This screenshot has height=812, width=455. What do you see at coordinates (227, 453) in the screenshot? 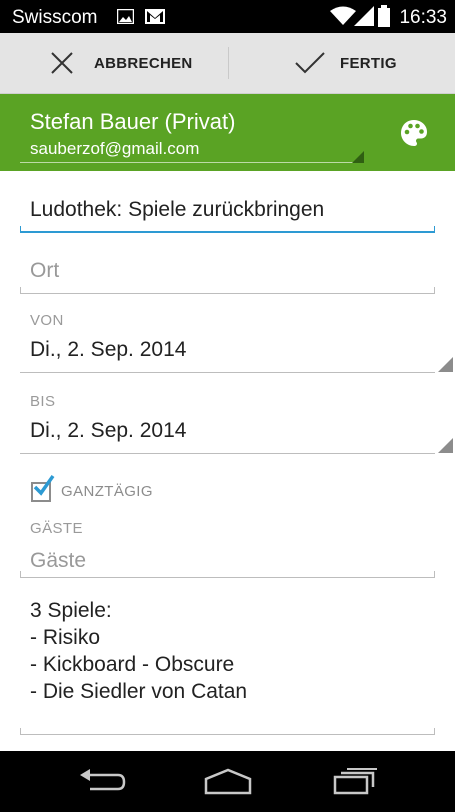
I see `to-underline` at bounding box center [227, 453].